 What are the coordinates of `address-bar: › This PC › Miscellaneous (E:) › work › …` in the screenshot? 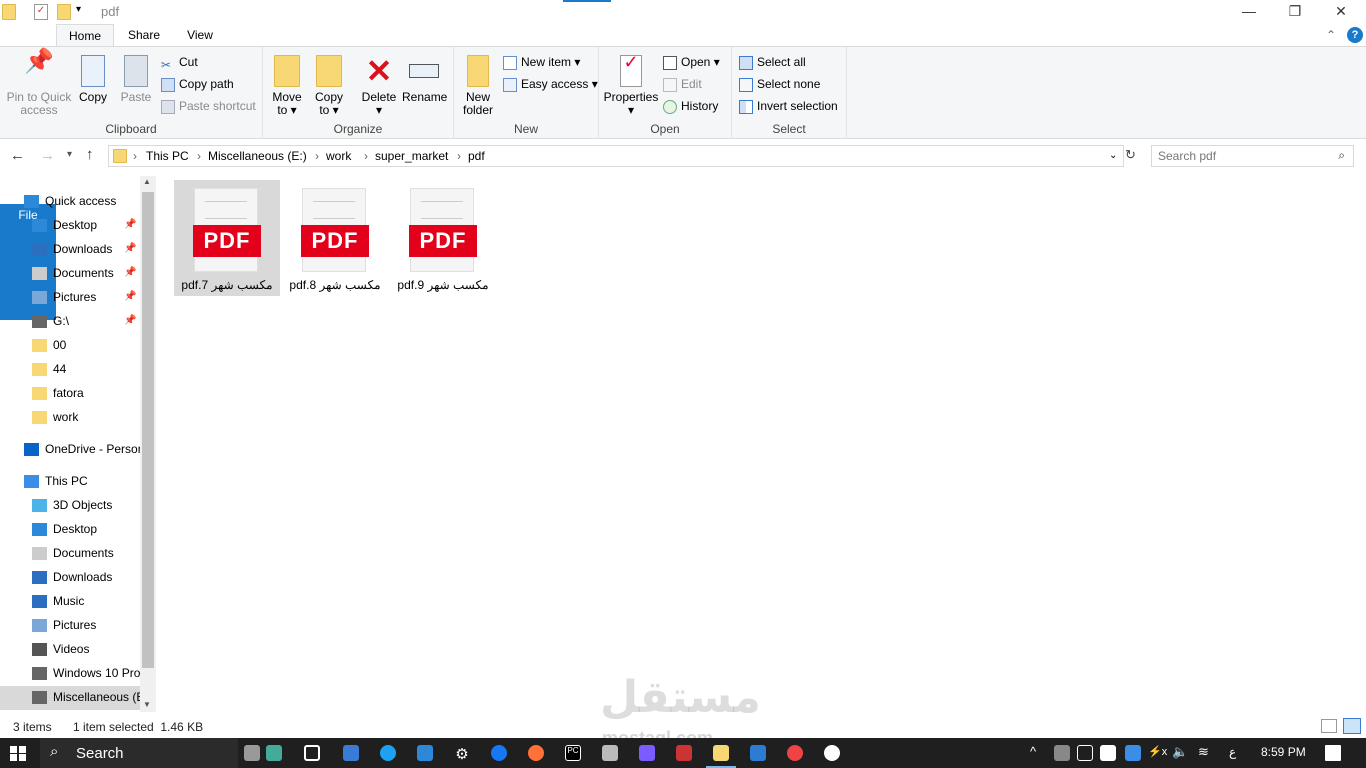 It's located at (616, 156).